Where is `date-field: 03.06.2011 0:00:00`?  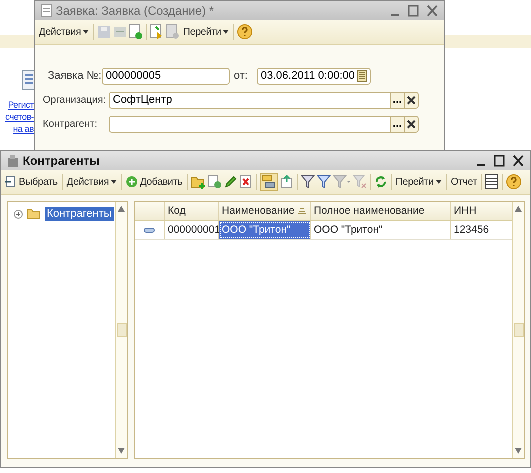
date-field: 03.06.2011 0:00:00 is located at coordinates (314, 76).